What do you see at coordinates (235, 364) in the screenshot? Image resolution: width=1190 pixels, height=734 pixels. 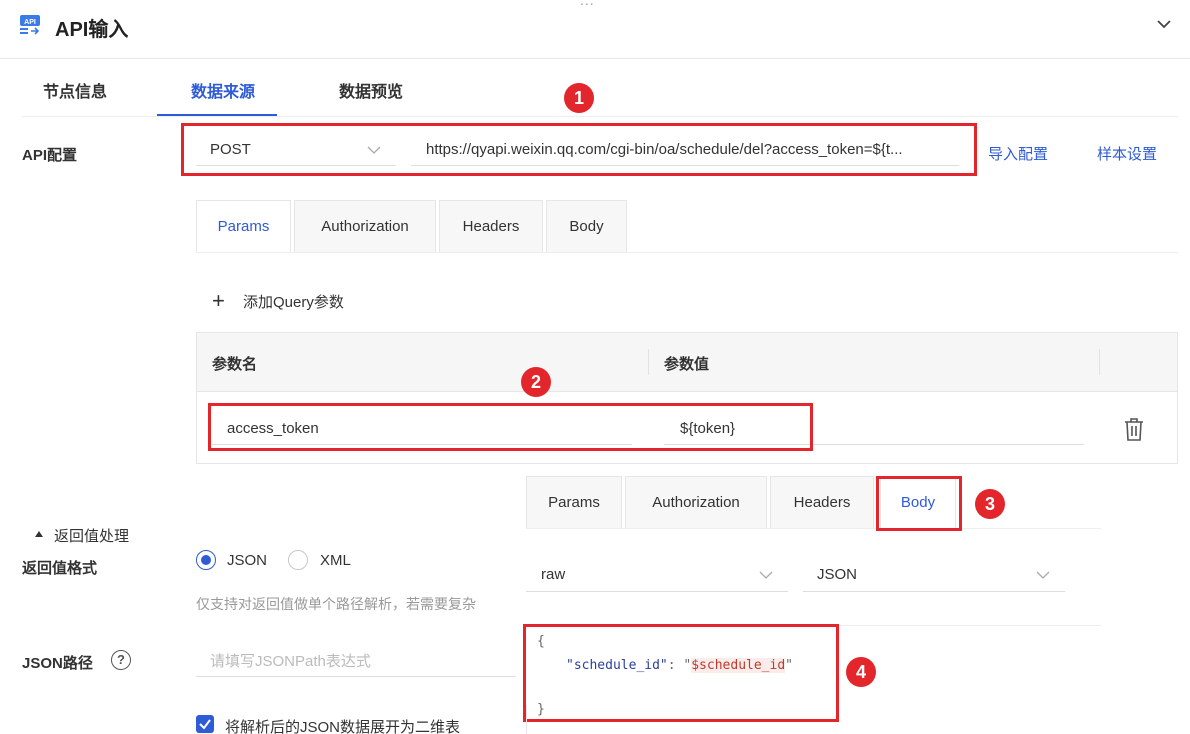 I see `column-header-param-name: 参数名` at bounding box center [235, 364].